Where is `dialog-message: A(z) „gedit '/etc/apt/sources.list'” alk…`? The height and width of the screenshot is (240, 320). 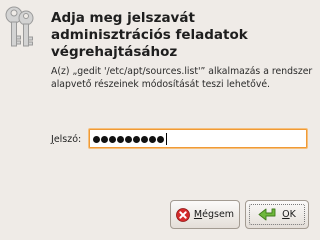 dialog-message: A(z) „gedit '/etc/apt/sources.list'” alk… is located at coordinates (182, 78).